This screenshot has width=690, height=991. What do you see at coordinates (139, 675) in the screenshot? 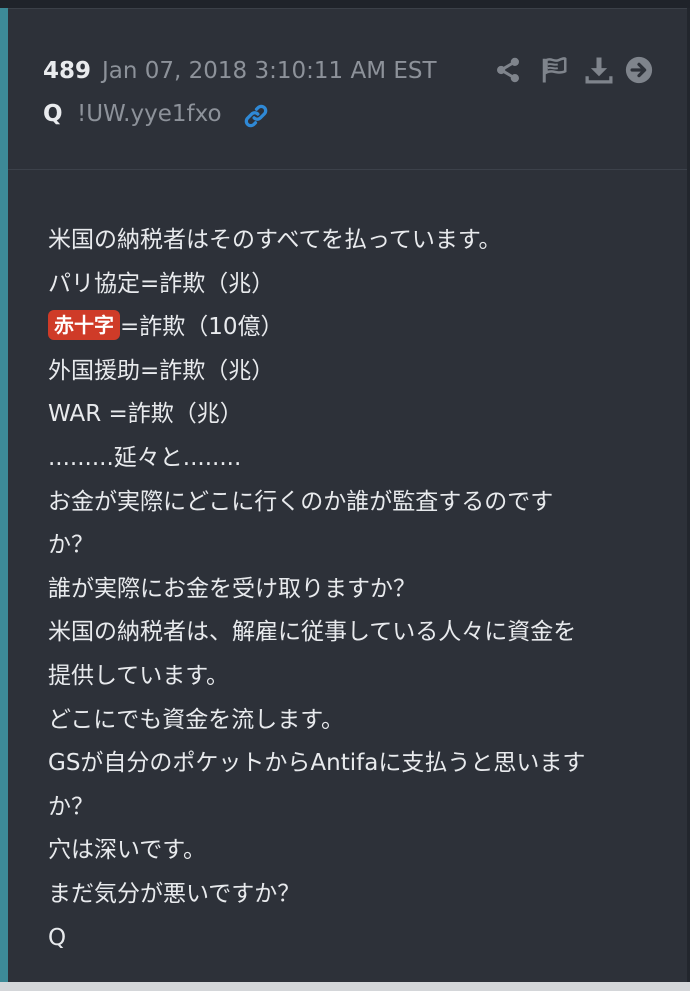
I see `post-line-text: 提供しています。` at bounding box center [139, 675].